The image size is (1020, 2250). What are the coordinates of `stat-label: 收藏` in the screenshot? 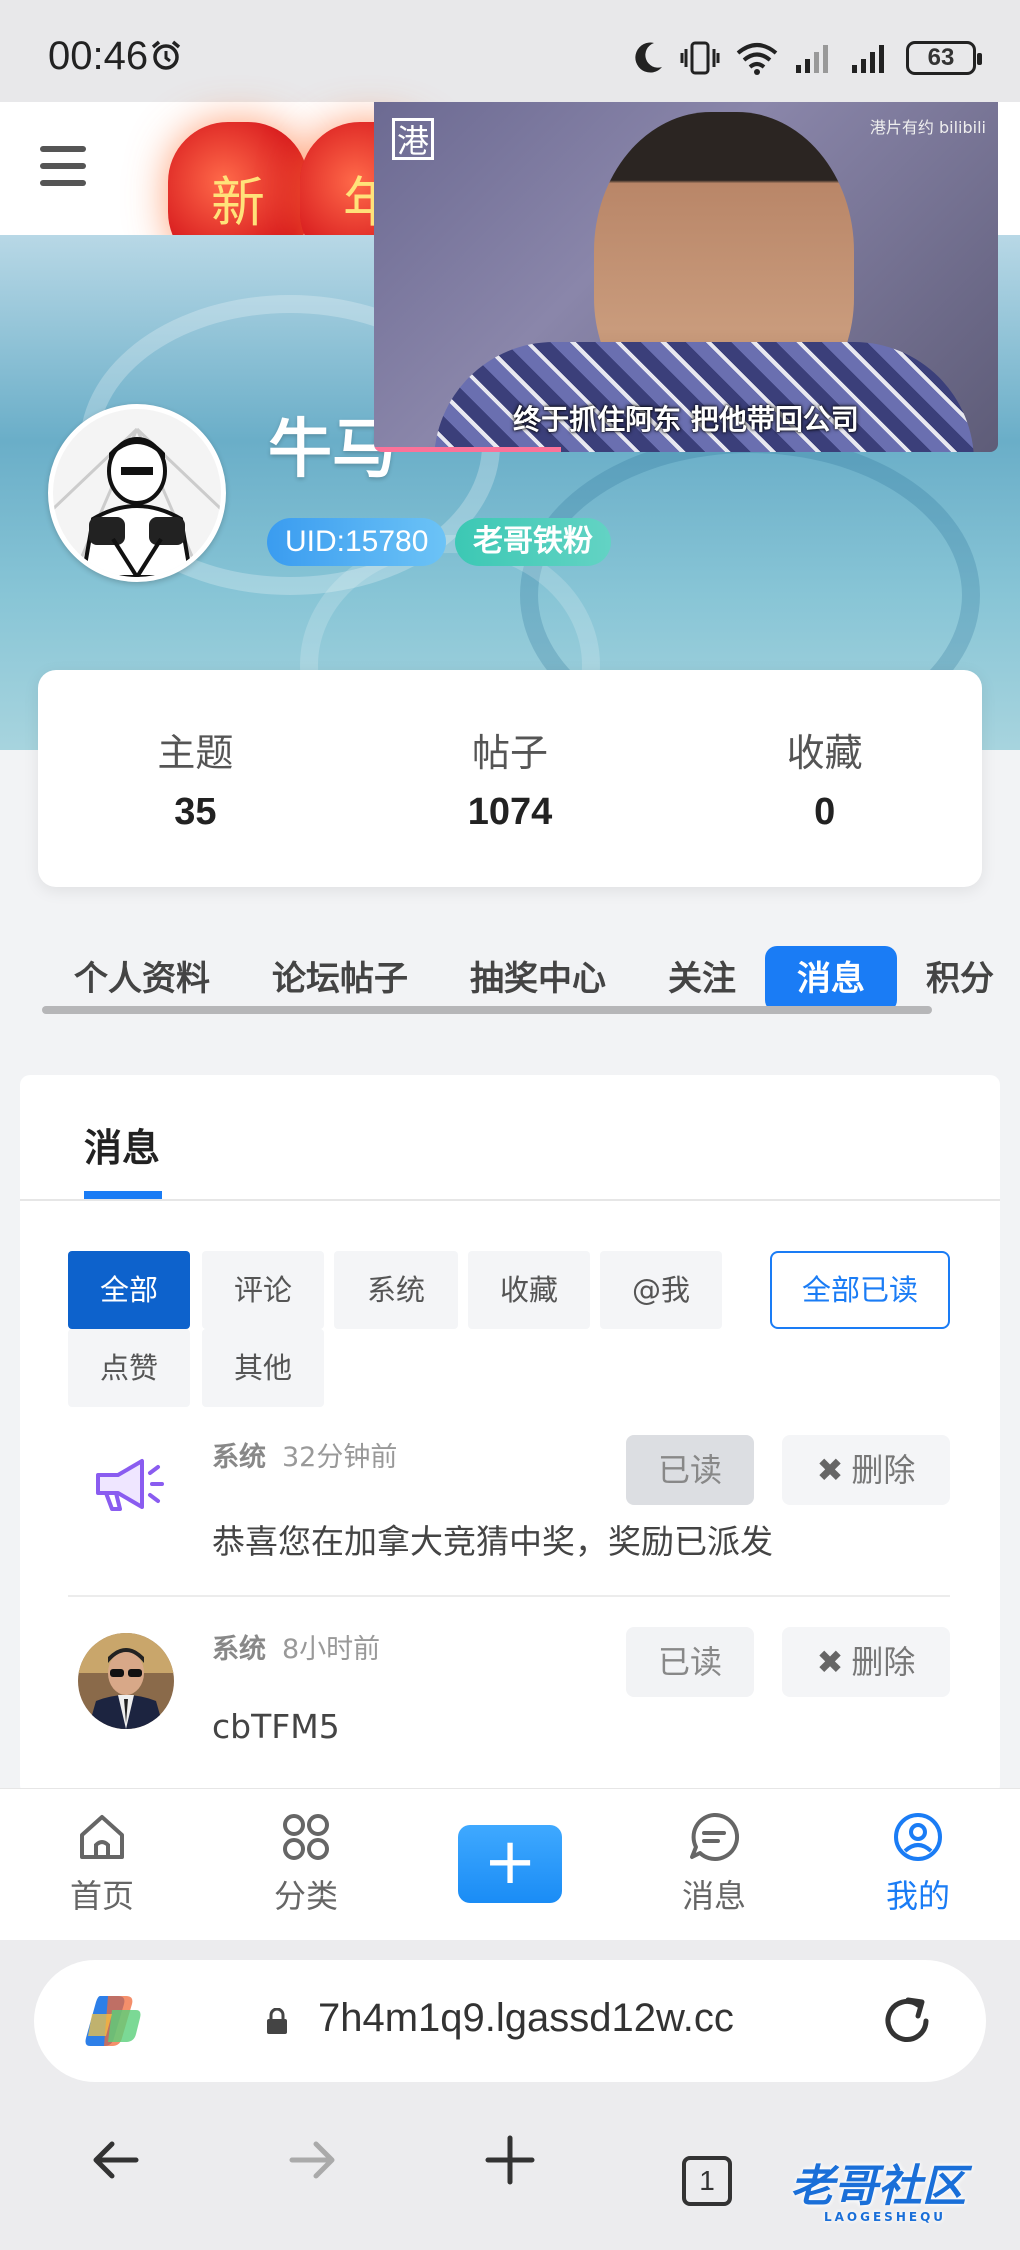 It's located at (824, 753).